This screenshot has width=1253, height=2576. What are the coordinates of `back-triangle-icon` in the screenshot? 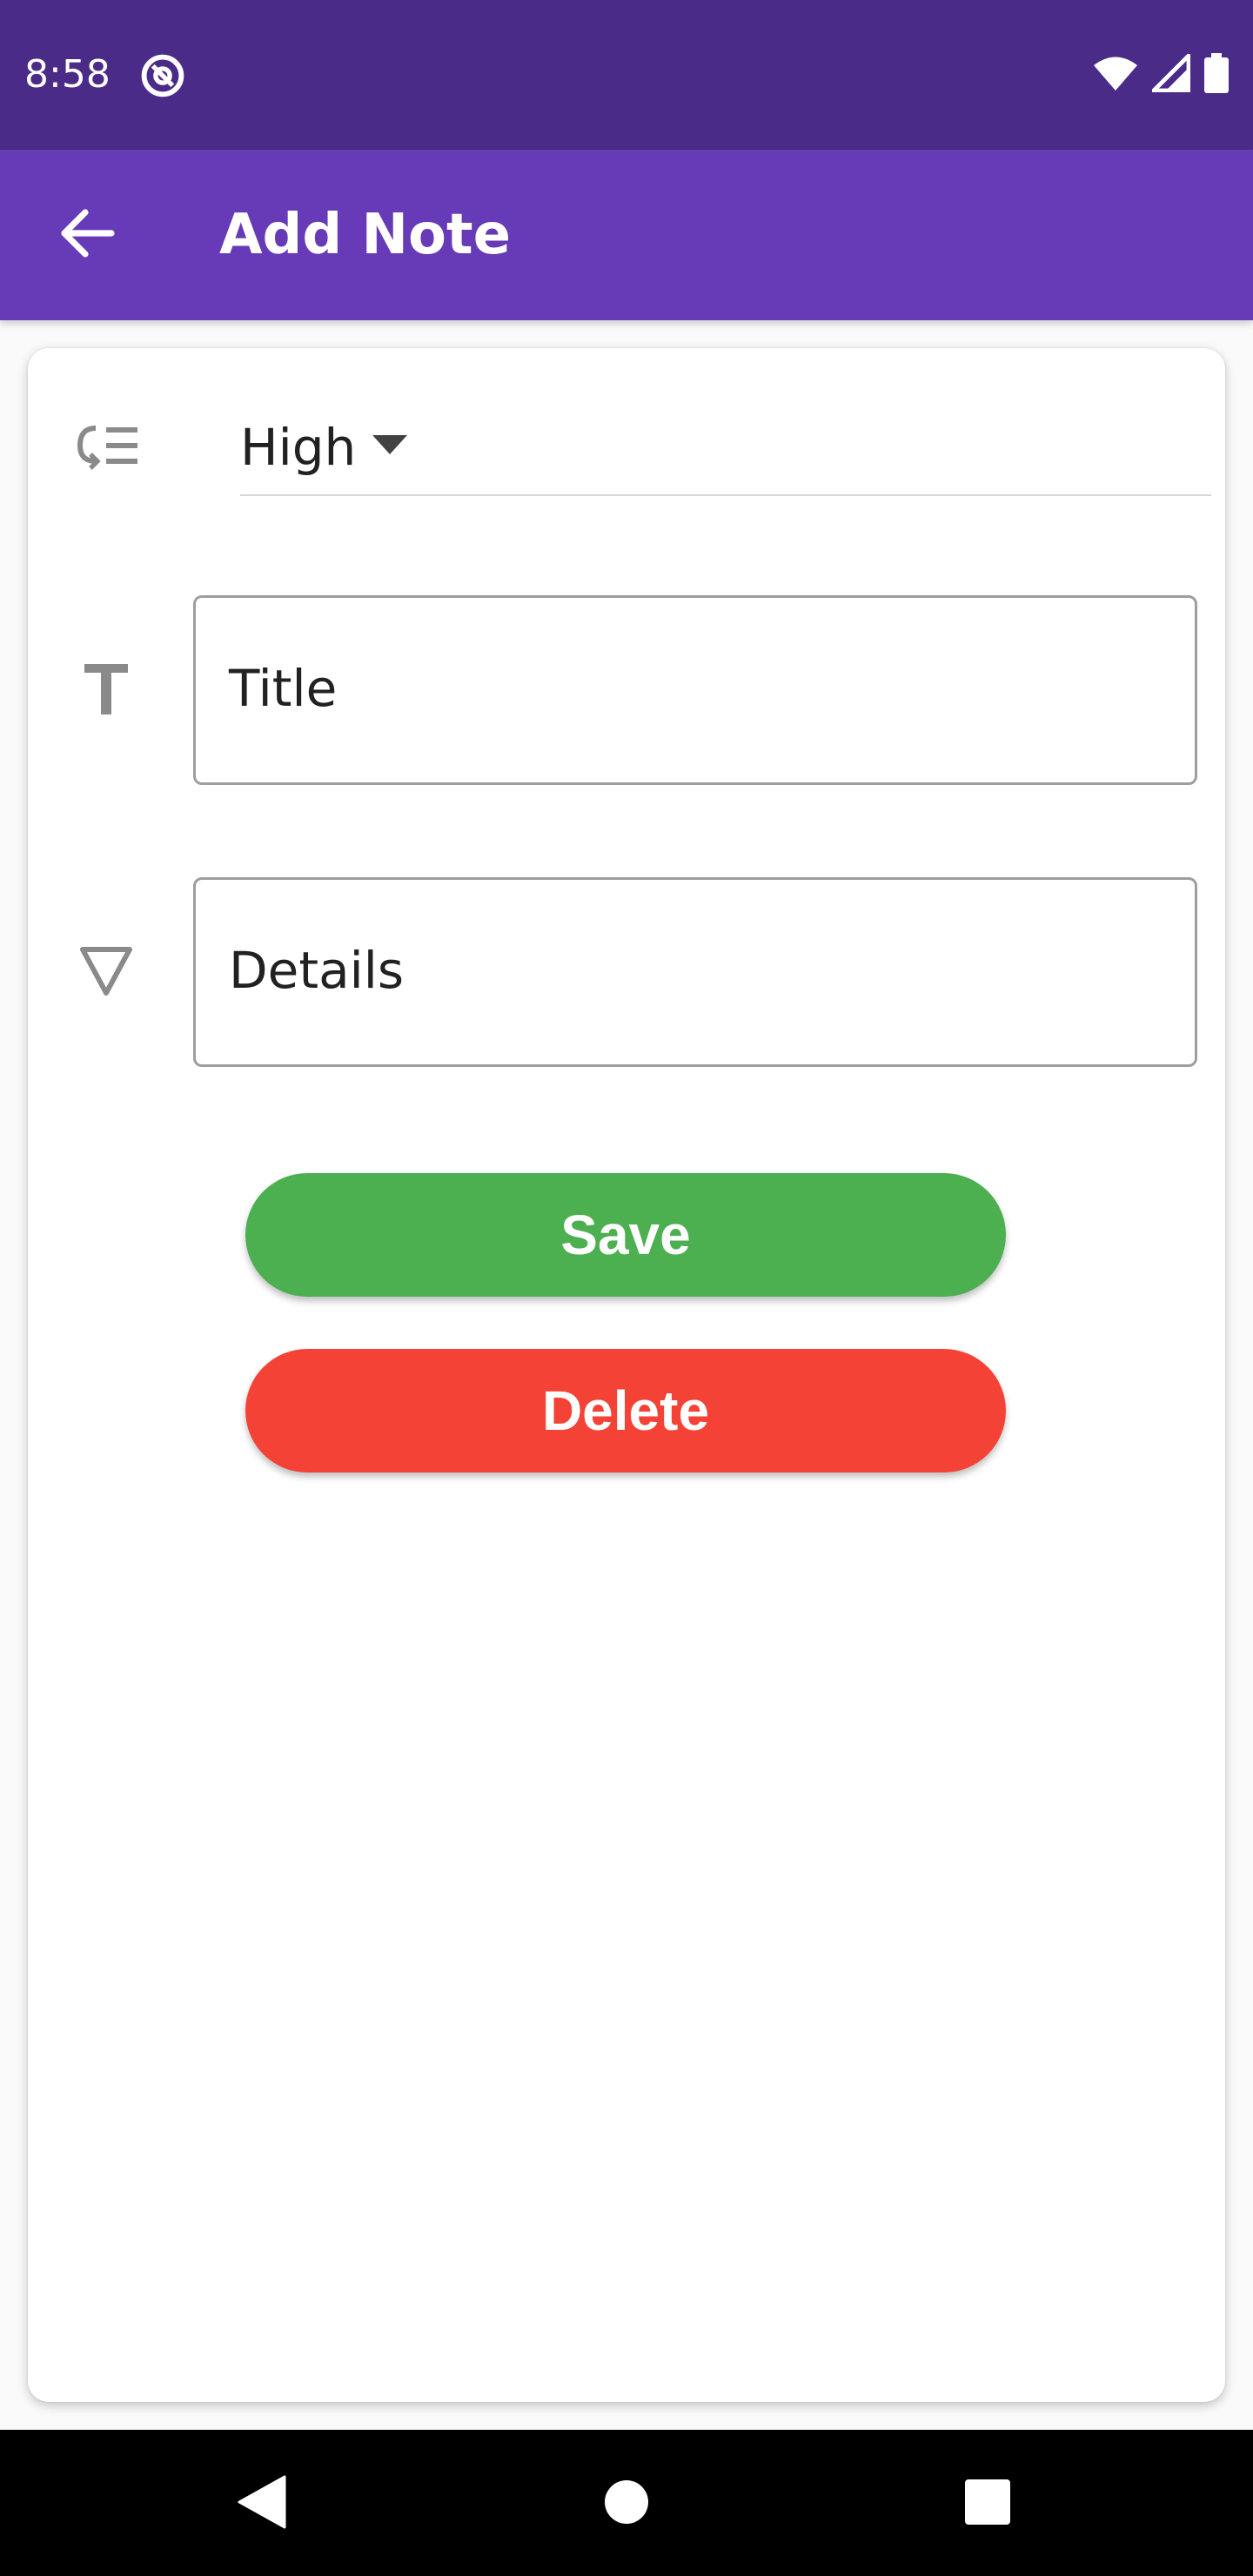 It's located at (262, 2504).